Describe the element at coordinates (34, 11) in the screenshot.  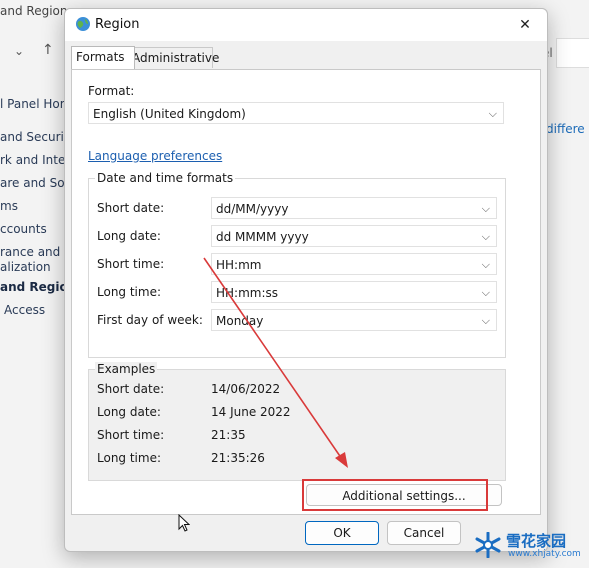
I see `background-window-title: and Region` at that location.